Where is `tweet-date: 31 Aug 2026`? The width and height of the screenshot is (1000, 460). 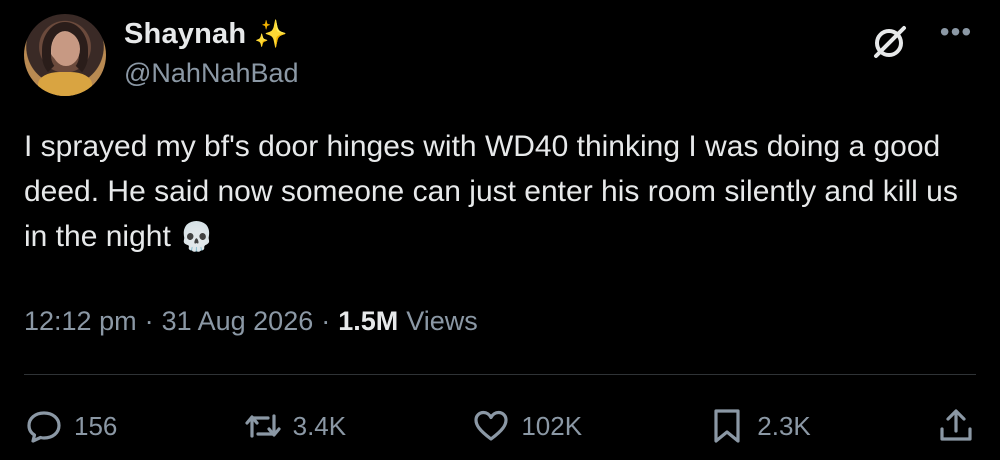 tweet-date: 31 Aug 2026 is located at coordinates (238, 321).